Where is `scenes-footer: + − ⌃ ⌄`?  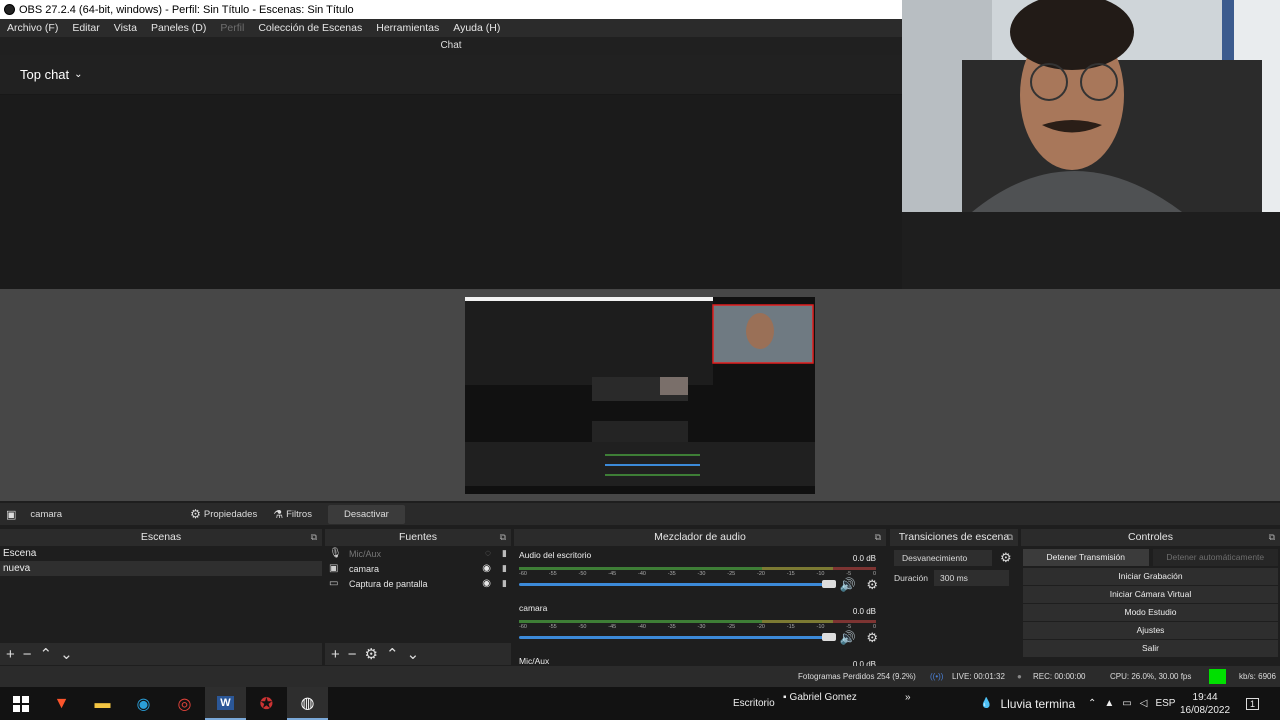 scenes-footer: + − ⌃ ⌄ is located at coordinates (161, 654).